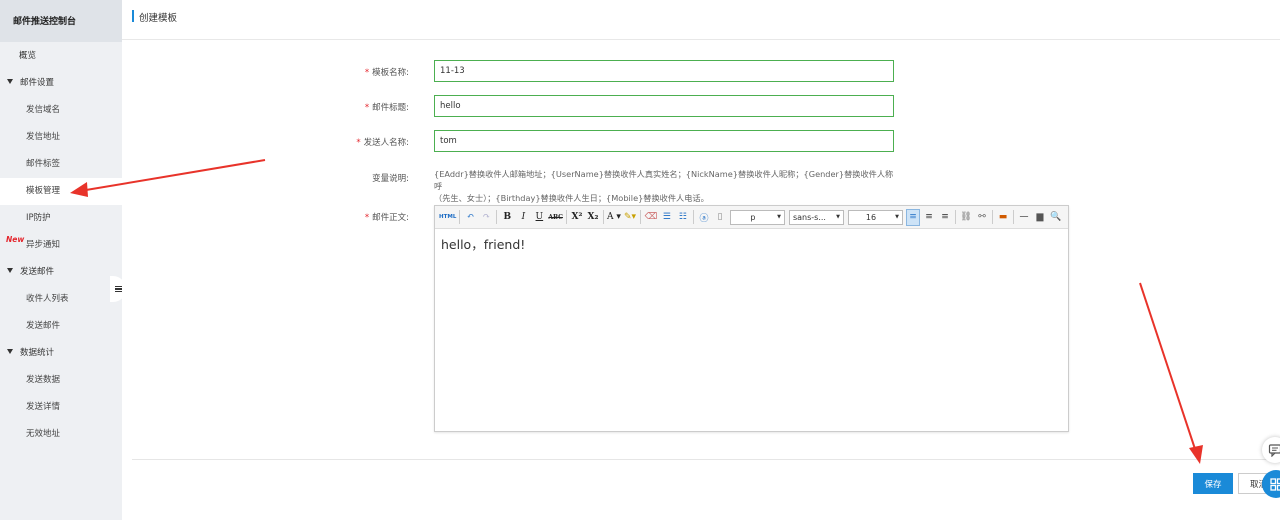 This screenshot has height=520, width=1280. I want to click on unordered-list-icon: ☷, so click(683, 217).